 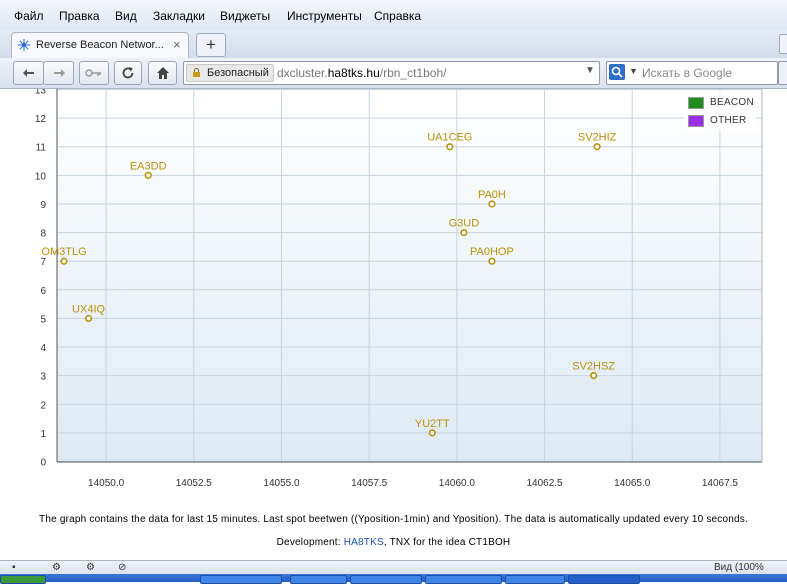 I want to click on tab-bar: Reverse Beacon Networ... × +, so click(x=393, y=44).